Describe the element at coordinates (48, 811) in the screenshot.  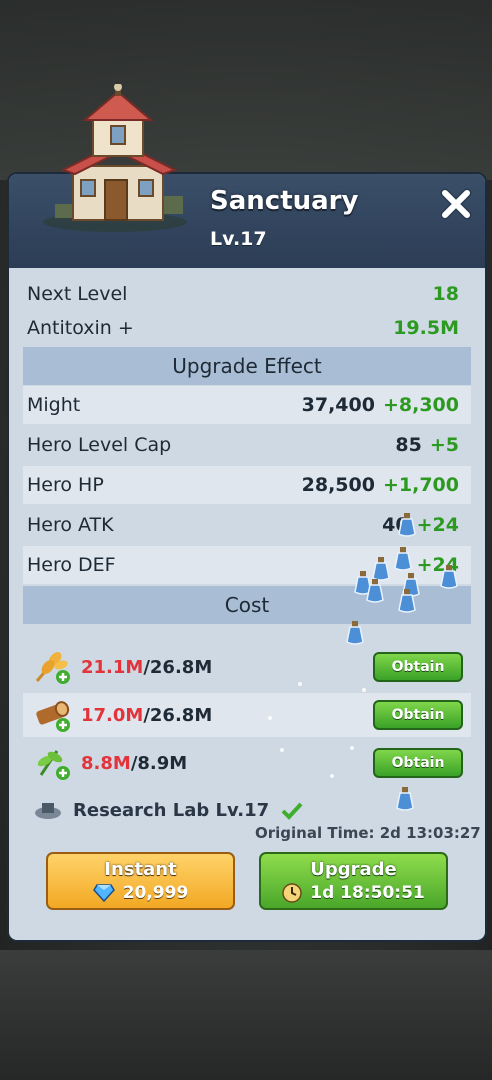
I see `research-lab-icon` at that location.